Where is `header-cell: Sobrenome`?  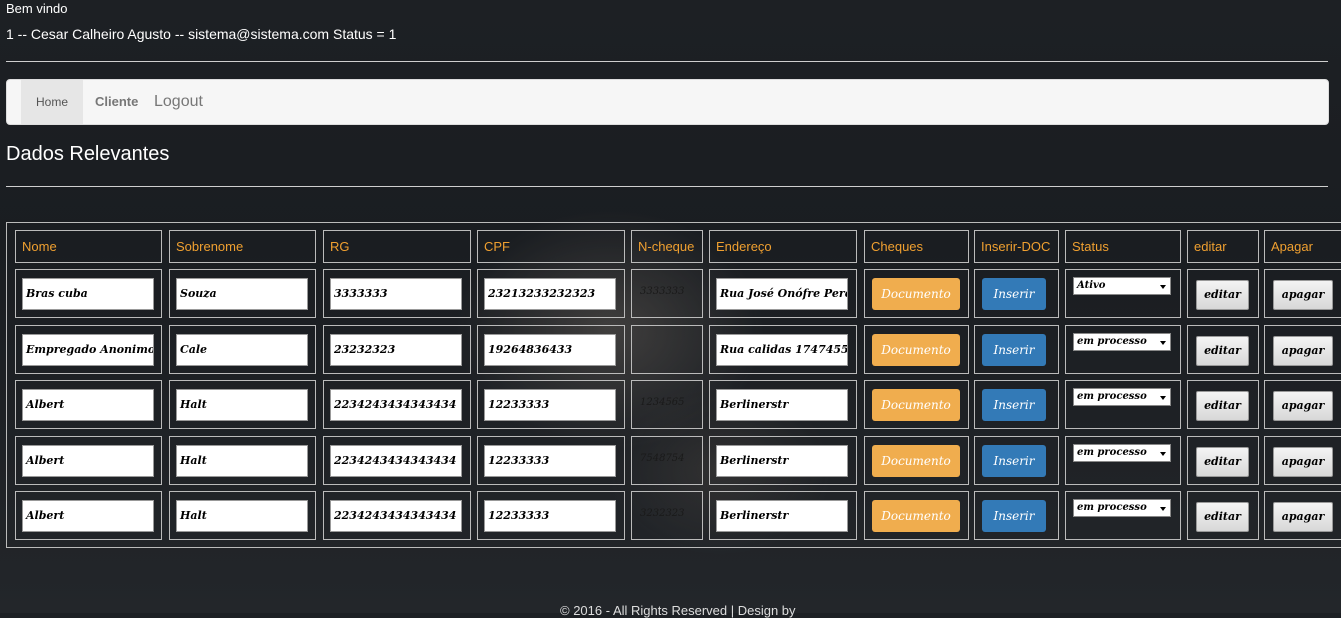
header-cell: Sobrenome is located at coordinates (242, 246).